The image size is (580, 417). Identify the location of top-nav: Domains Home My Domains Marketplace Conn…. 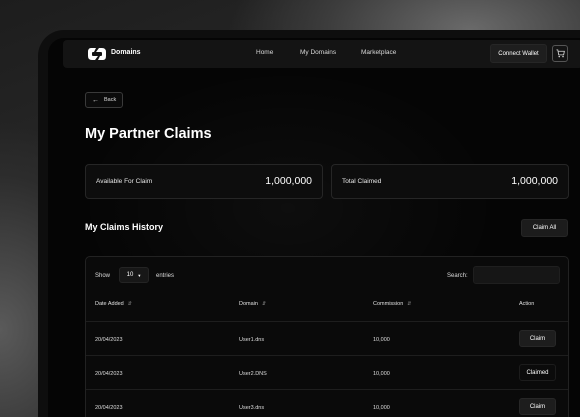
(321, 54).